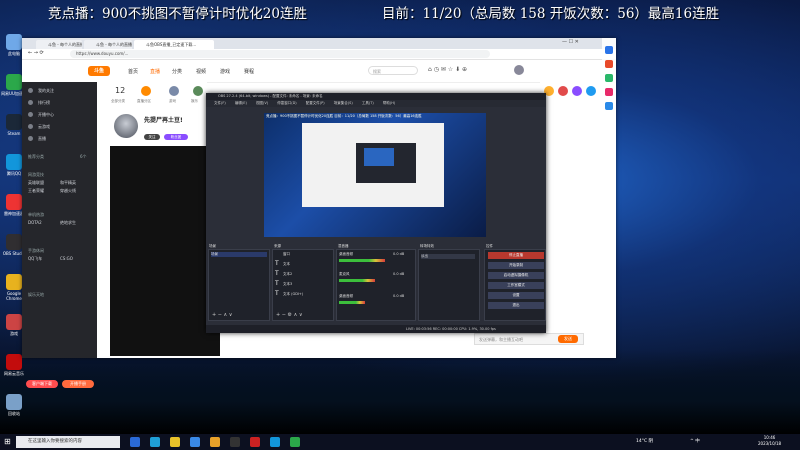  Describe the element at coordinates (42, 384) in the screenshot. I see `download-client-button: 客户端下载` at that location.